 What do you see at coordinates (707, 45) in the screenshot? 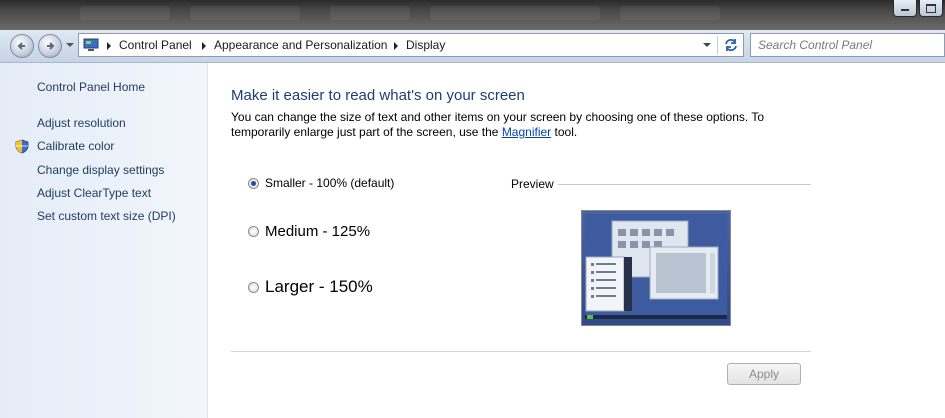
I see `address-dropdown-icon` at bounding box center [707, 45].